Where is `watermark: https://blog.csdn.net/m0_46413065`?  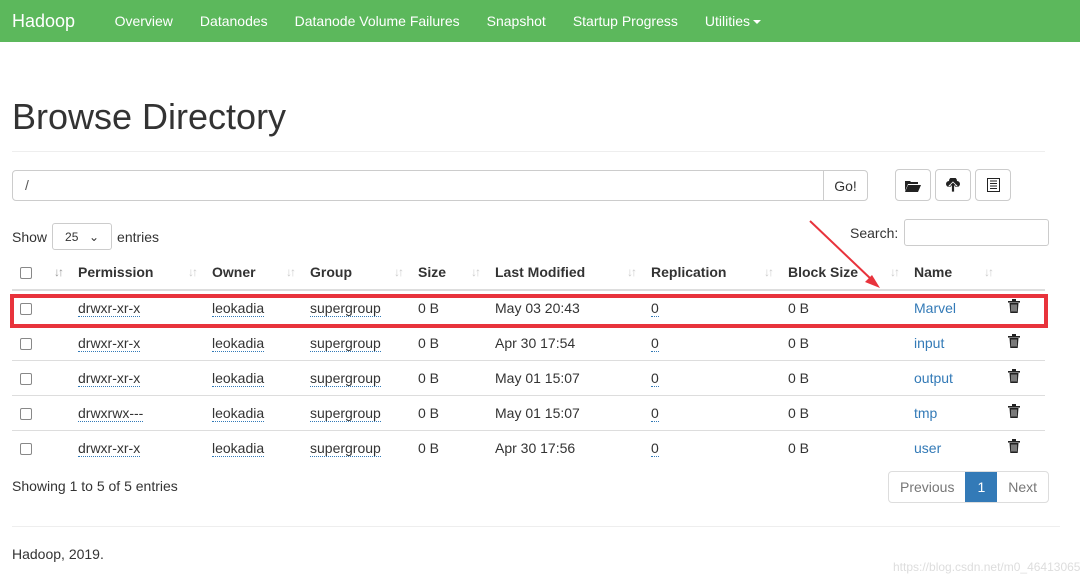
watermark: https://blog.csdn.net/m0_46413065 is located at coordinates (986, 567).